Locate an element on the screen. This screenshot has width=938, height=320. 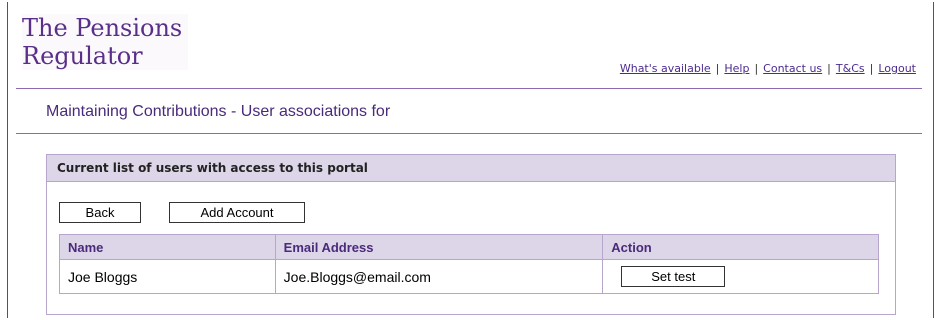
set-test-button: Set test is located at coordinates (673, 276).